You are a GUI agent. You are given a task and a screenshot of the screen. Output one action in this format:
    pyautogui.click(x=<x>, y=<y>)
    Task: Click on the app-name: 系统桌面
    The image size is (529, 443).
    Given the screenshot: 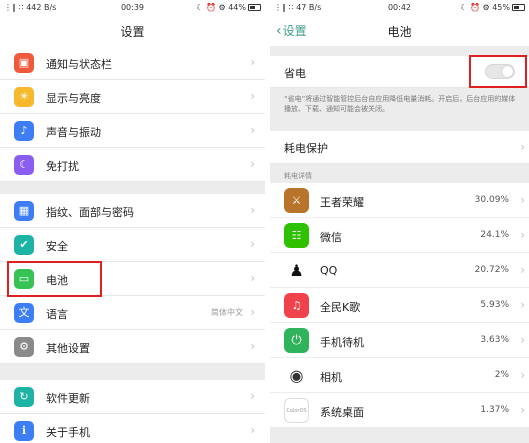 What is the action you would take?
    pyautogui.click(x=342, y=412)
    